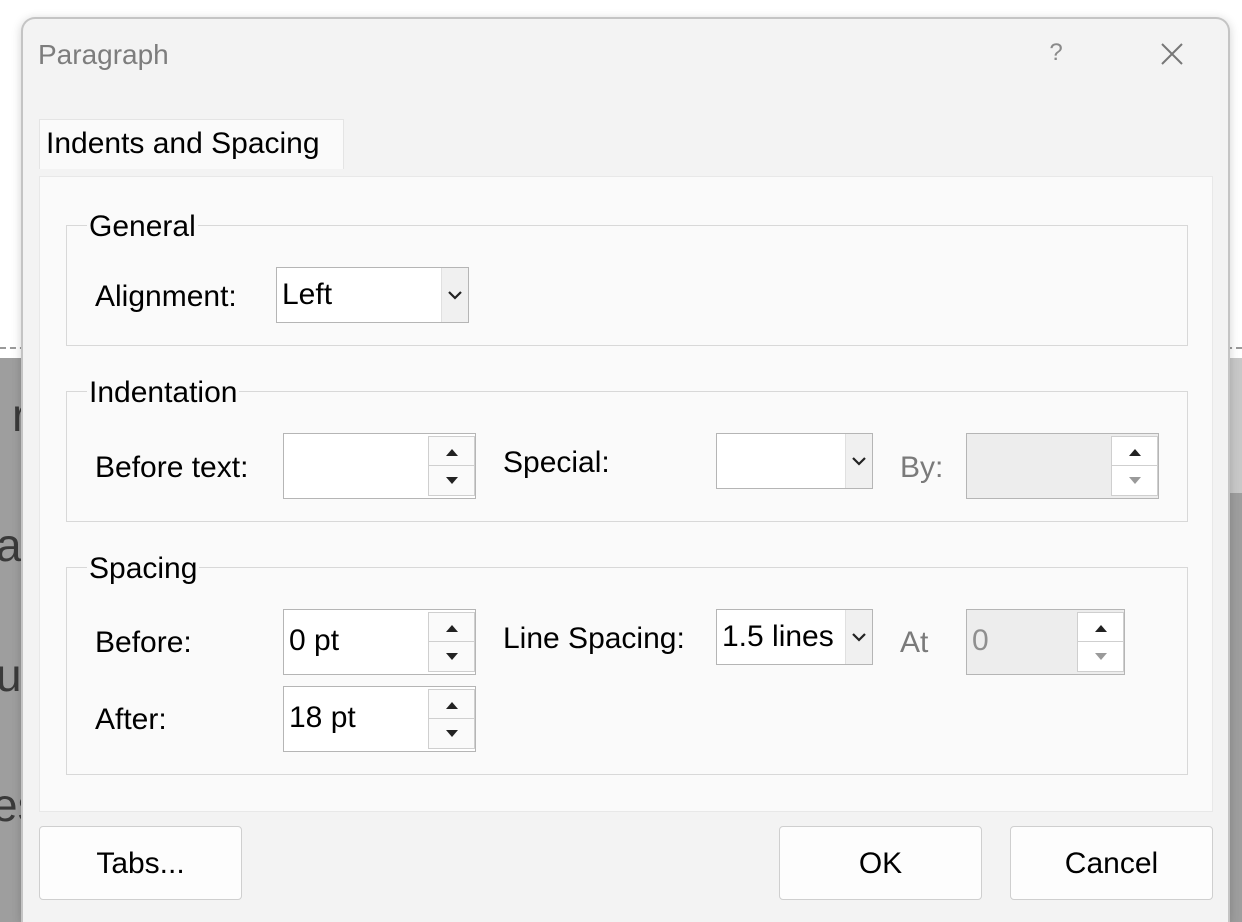 The image size is (1242, 922). Describe the element at coordinates (1062, 466) in the screenshot. I see `by-spinner` at that location.